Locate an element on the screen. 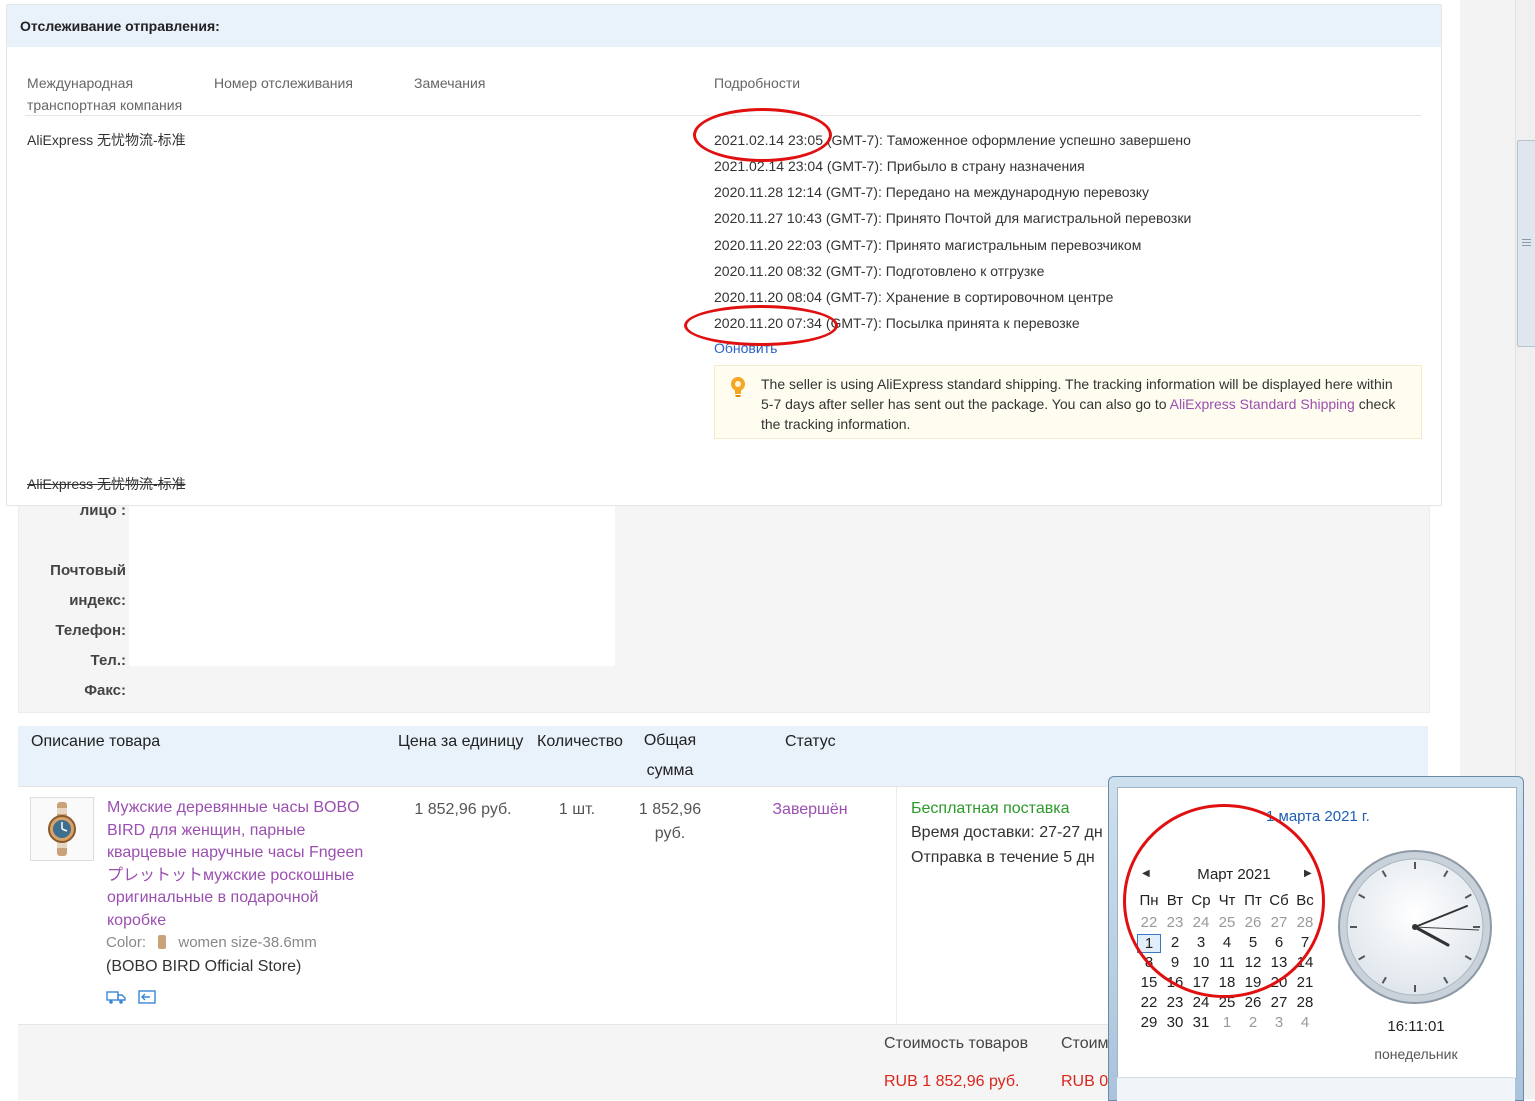 Image resolution: width=1535 pixels, height=1101 pixels. calendar-day: 18 is located at coordinates (1227, 982).